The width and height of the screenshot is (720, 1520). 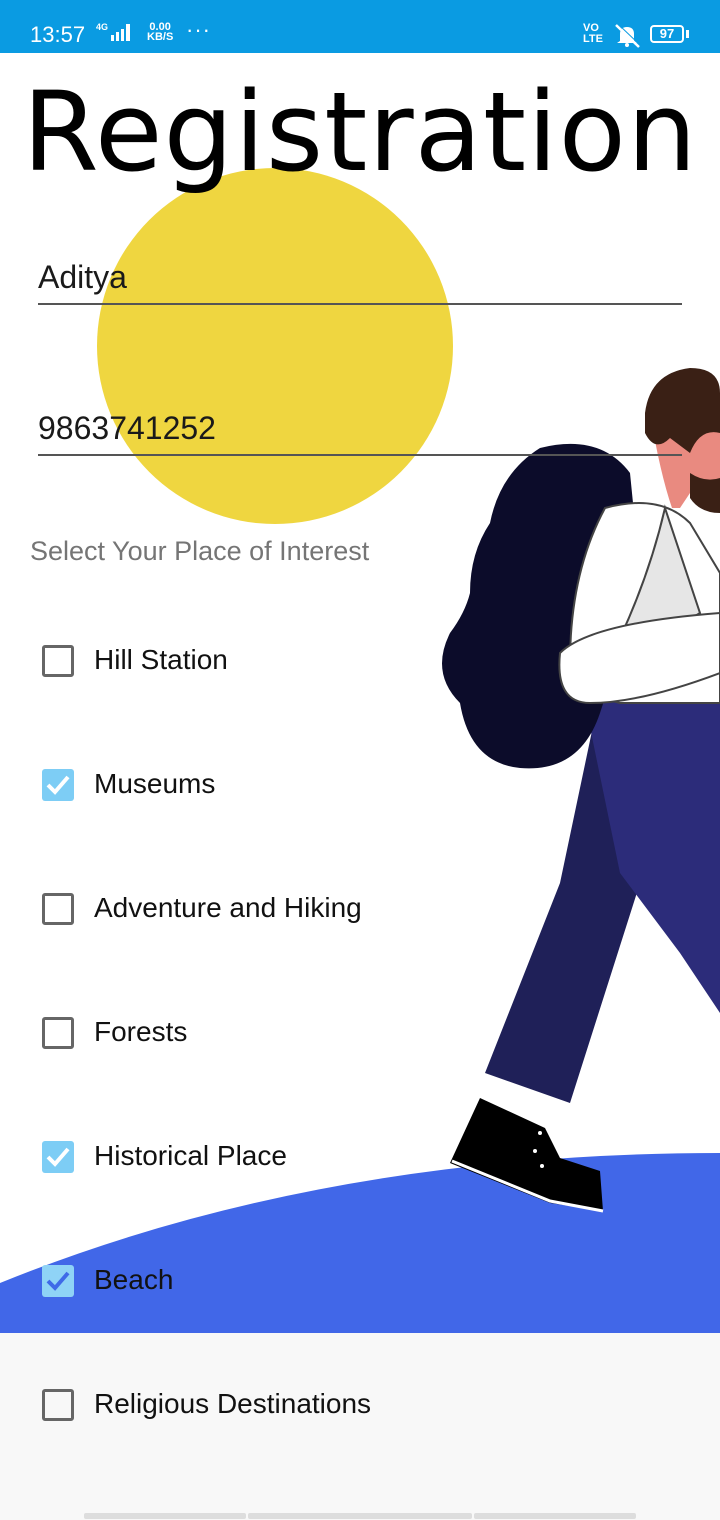 I want to click on checkbox-forests, so click(x=58, y=1033).